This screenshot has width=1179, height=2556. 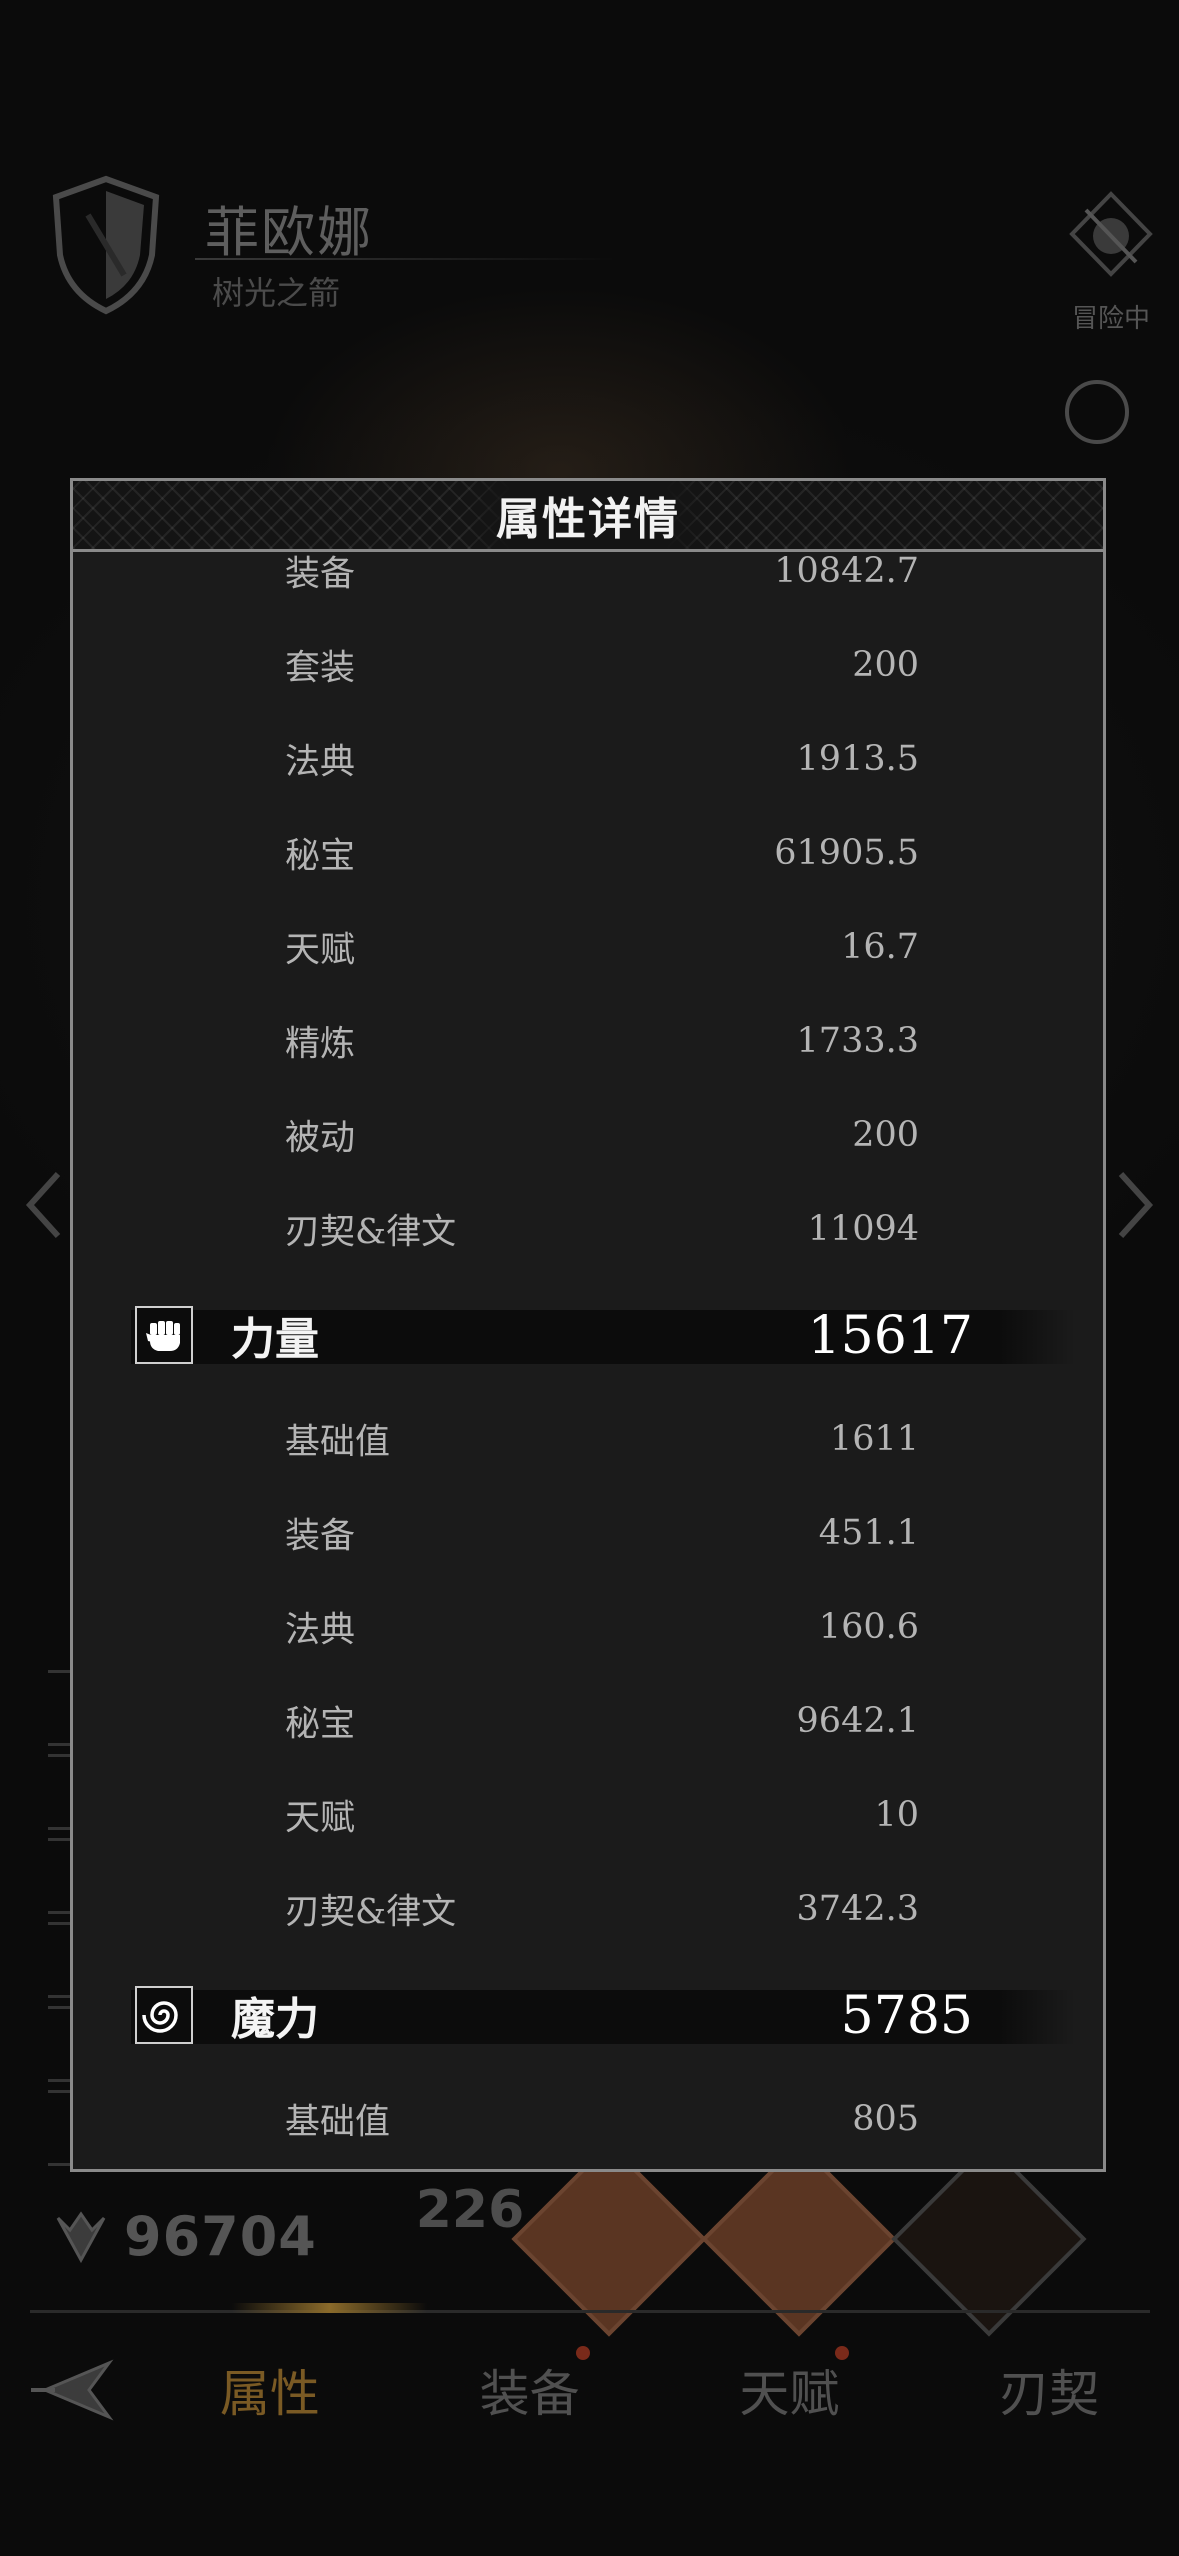 What do you see at coordinates (289, 232) in the screenshot?
I see `character-name: 菲欧娜` at bounding box center [289, 232].